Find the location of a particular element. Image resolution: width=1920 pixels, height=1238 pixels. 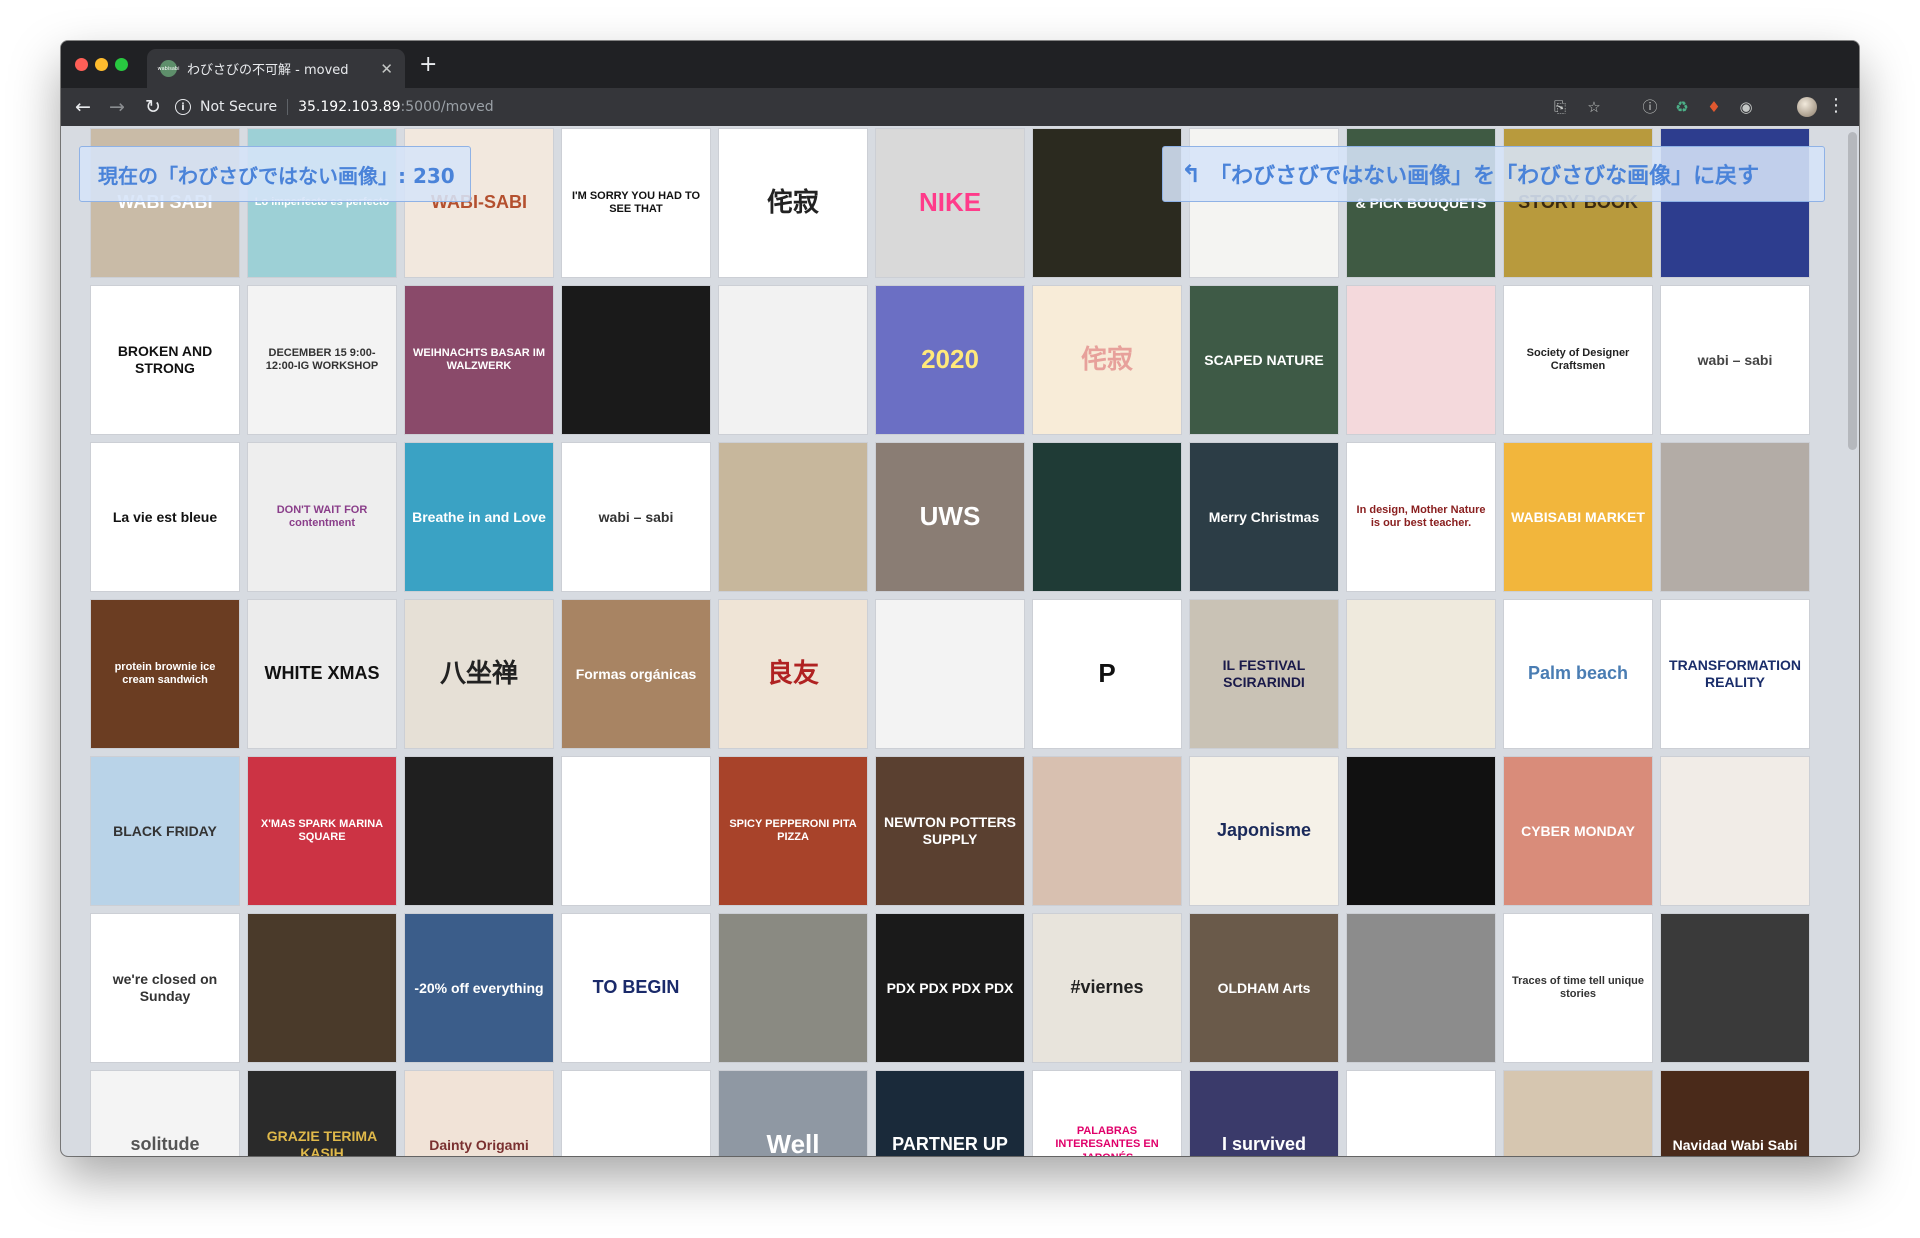

image-tile: TRANSFORMATION REALITY is located at coordinates (1735, 674).